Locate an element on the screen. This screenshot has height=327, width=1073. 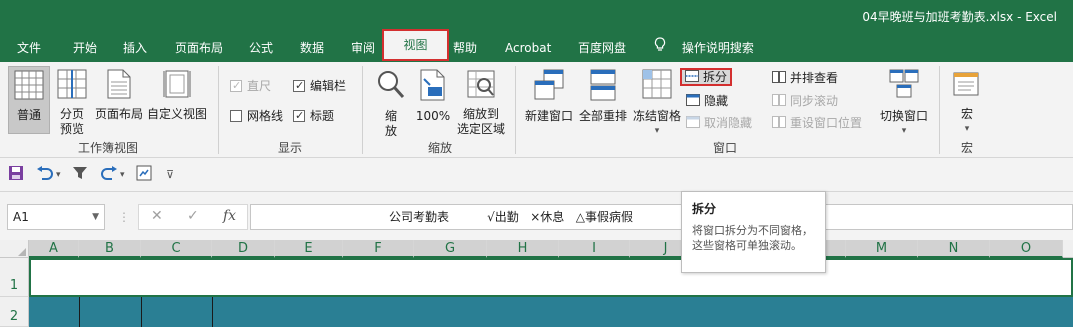
formula-bar-checkbox: 编辑栏 is located at coordinates (319, 86).